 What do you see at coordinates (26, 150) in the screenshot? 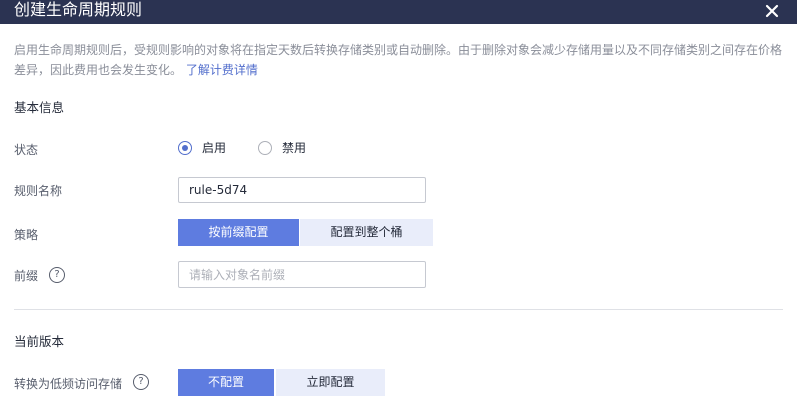
I see `status-label: 状态` at bounding box center [26, 150].